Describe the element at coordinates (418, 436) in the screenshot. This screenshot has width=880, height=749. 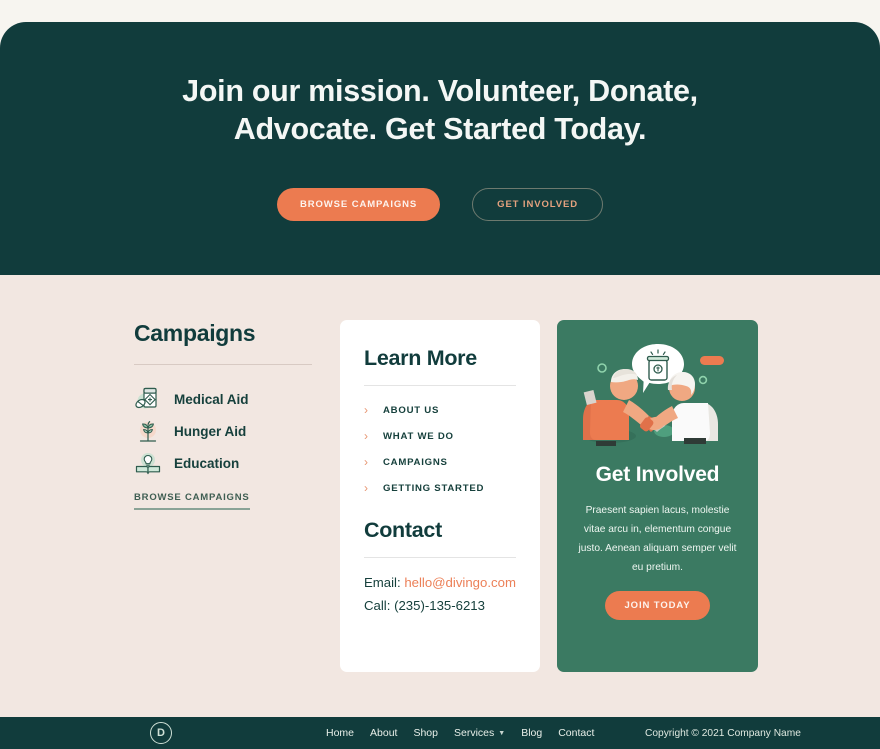
I see `link-label: WHAT WE DO` at that location.